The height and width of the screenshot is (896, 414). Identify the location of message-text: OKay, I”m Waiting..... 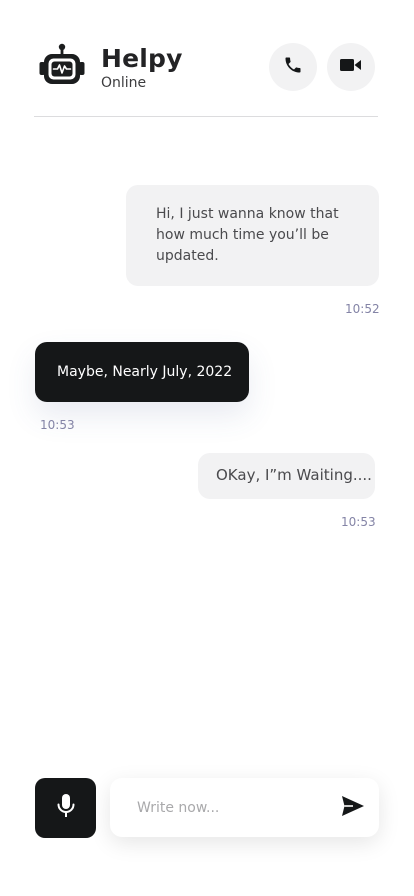
(294, 475).